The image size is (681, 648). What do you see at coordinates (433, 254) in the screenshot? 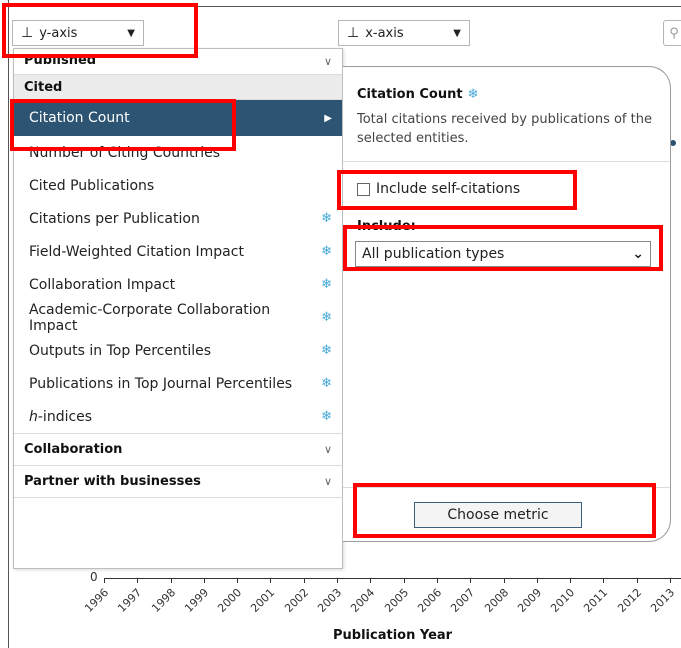
I see `publication-type-value: All publication types` at bounding box center [433, 254].